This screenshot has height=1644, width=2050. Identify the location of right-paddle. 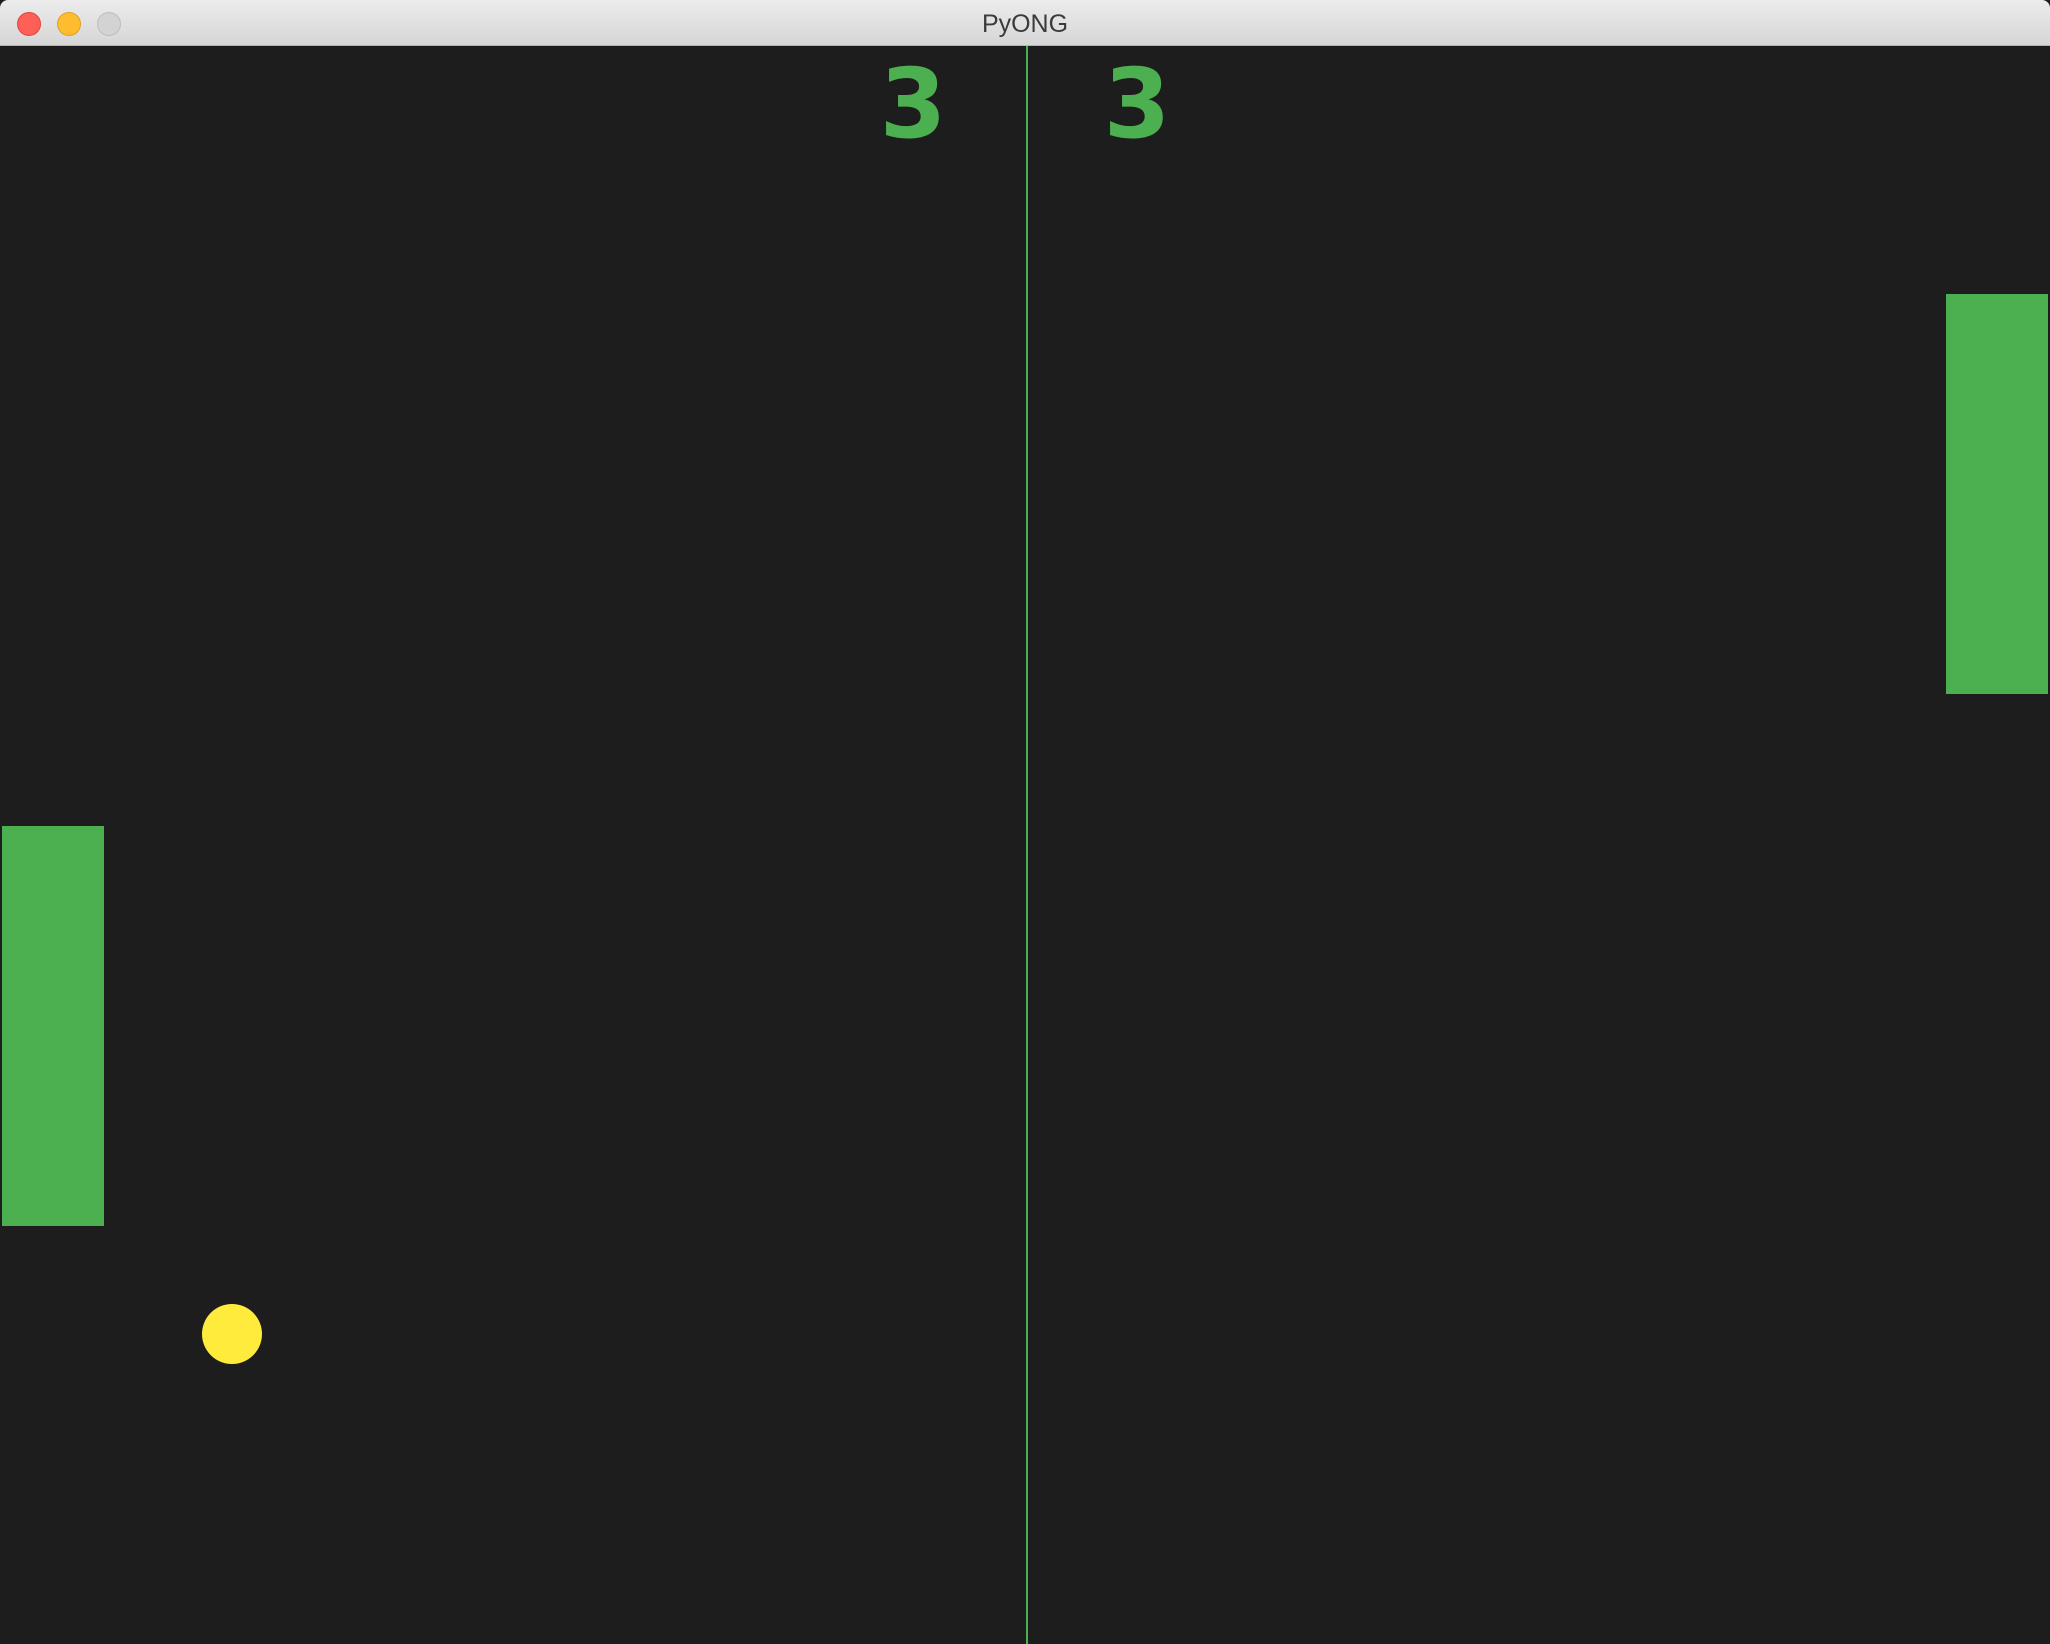
(1997, 494).